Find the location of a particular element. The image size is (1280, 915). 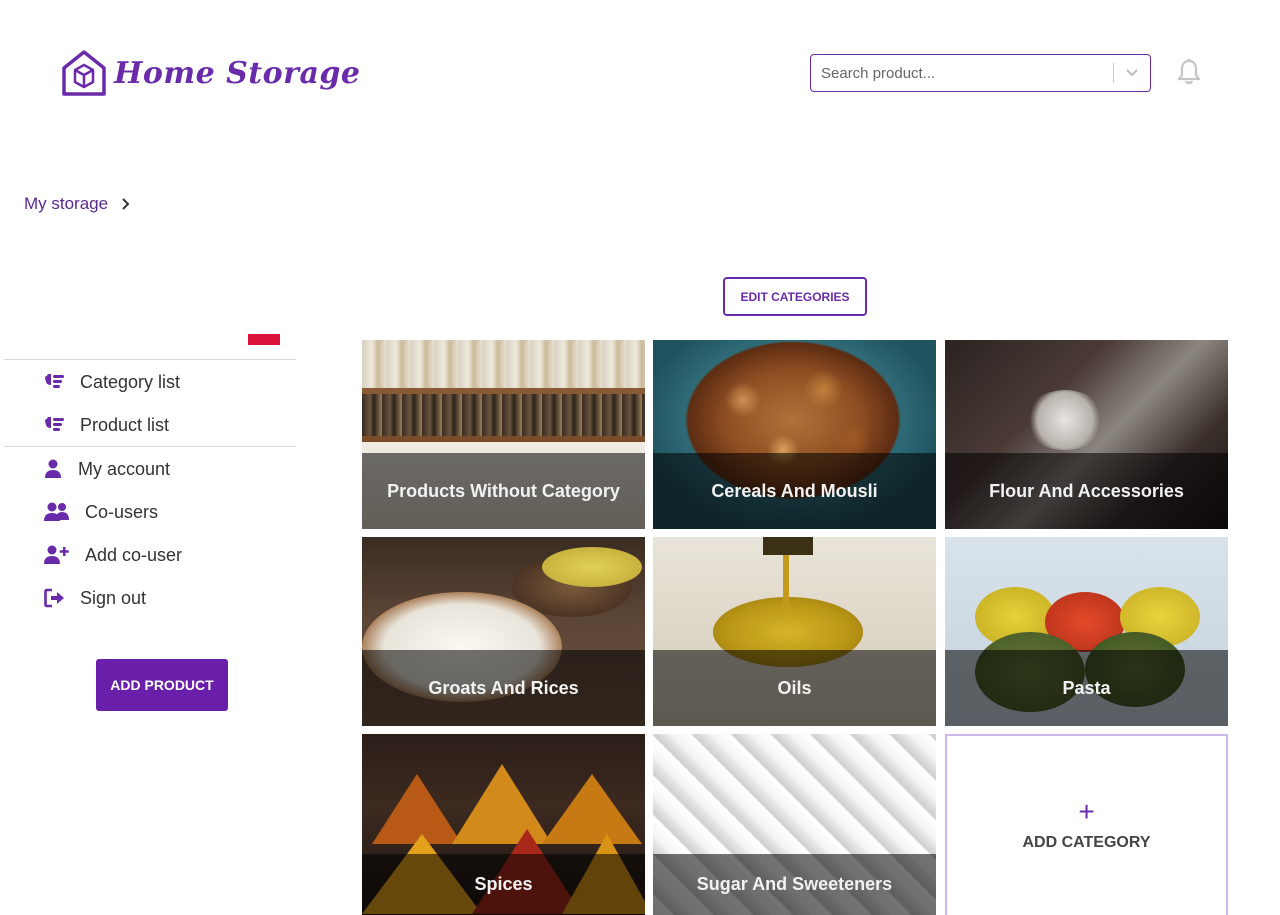

category-name: Products Without Category is located at coordinates (503, 490).